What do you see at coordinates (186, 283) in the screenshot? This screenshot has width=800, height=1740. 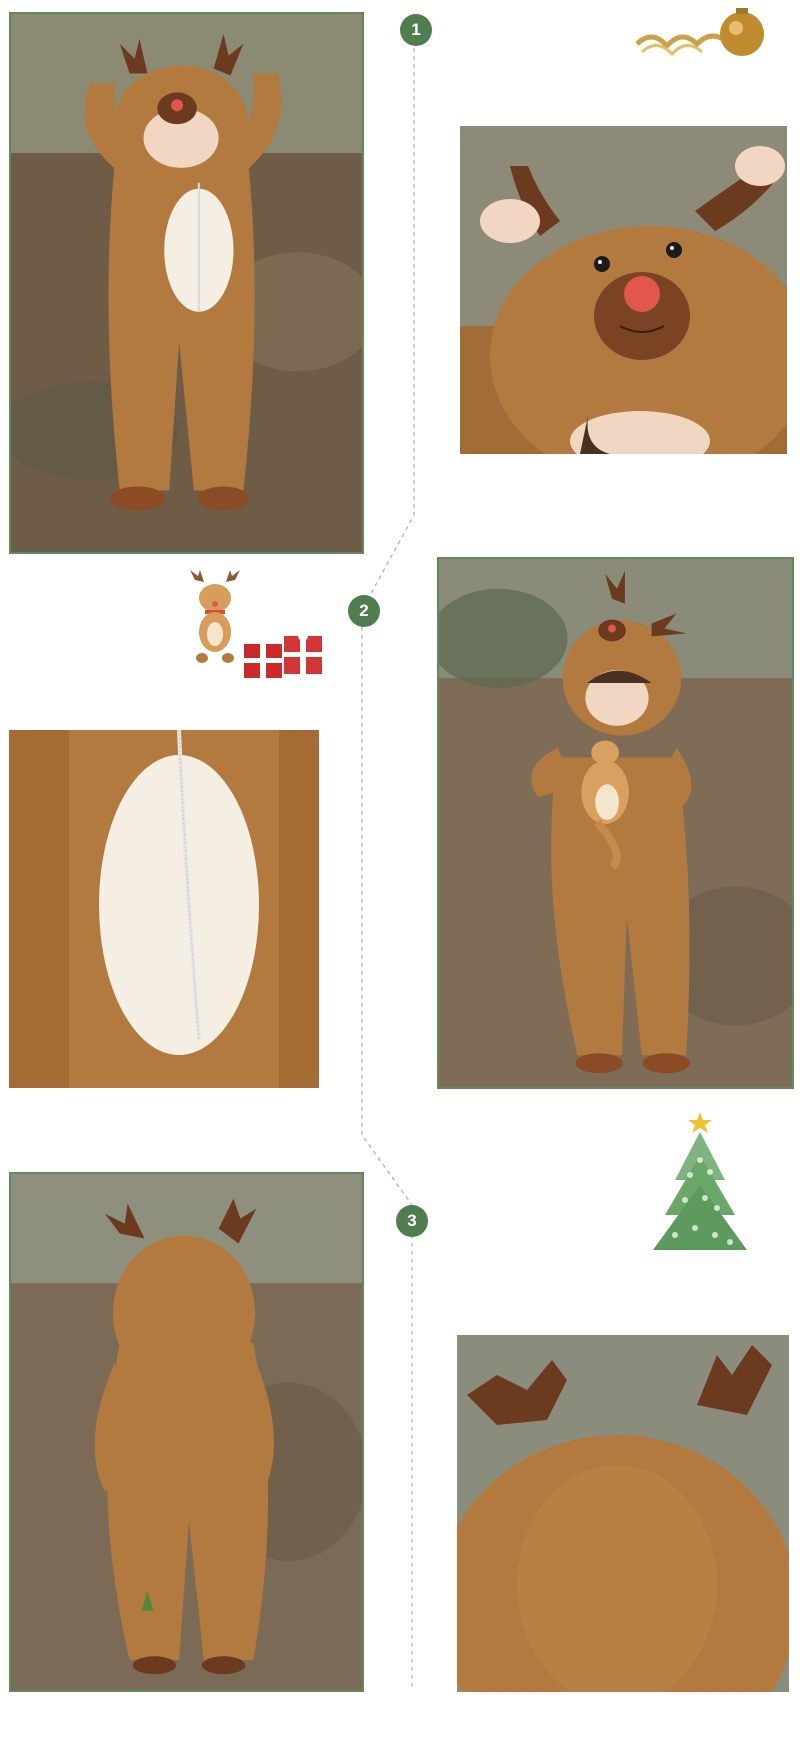 I see `photo-child-front-full` at bounding box center [186, 283].